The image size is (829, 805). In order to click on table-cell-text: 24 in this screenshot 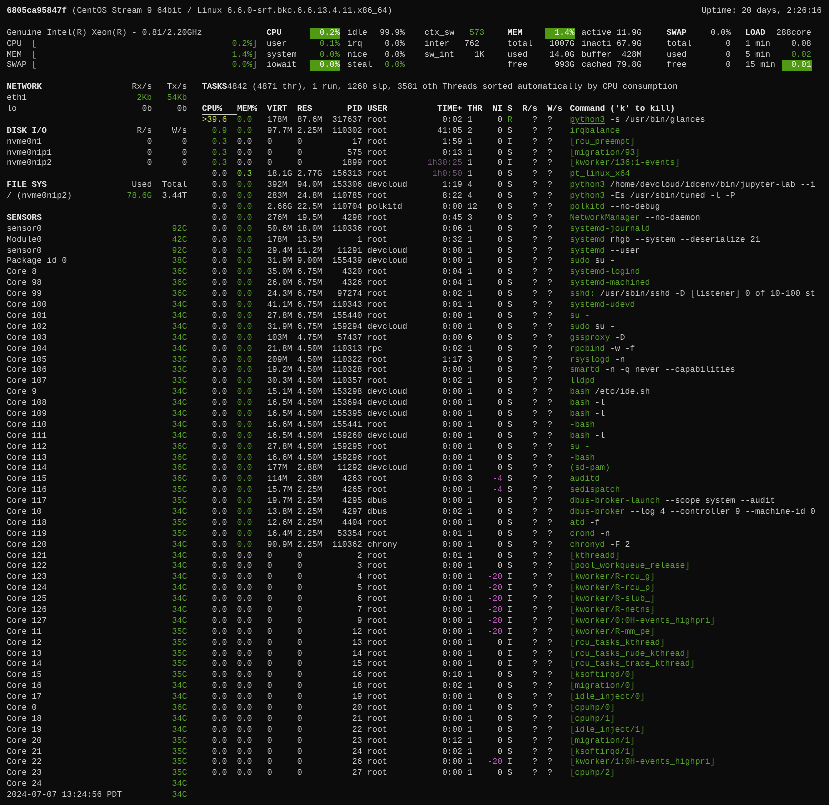, I will do `click(356, 752)`.